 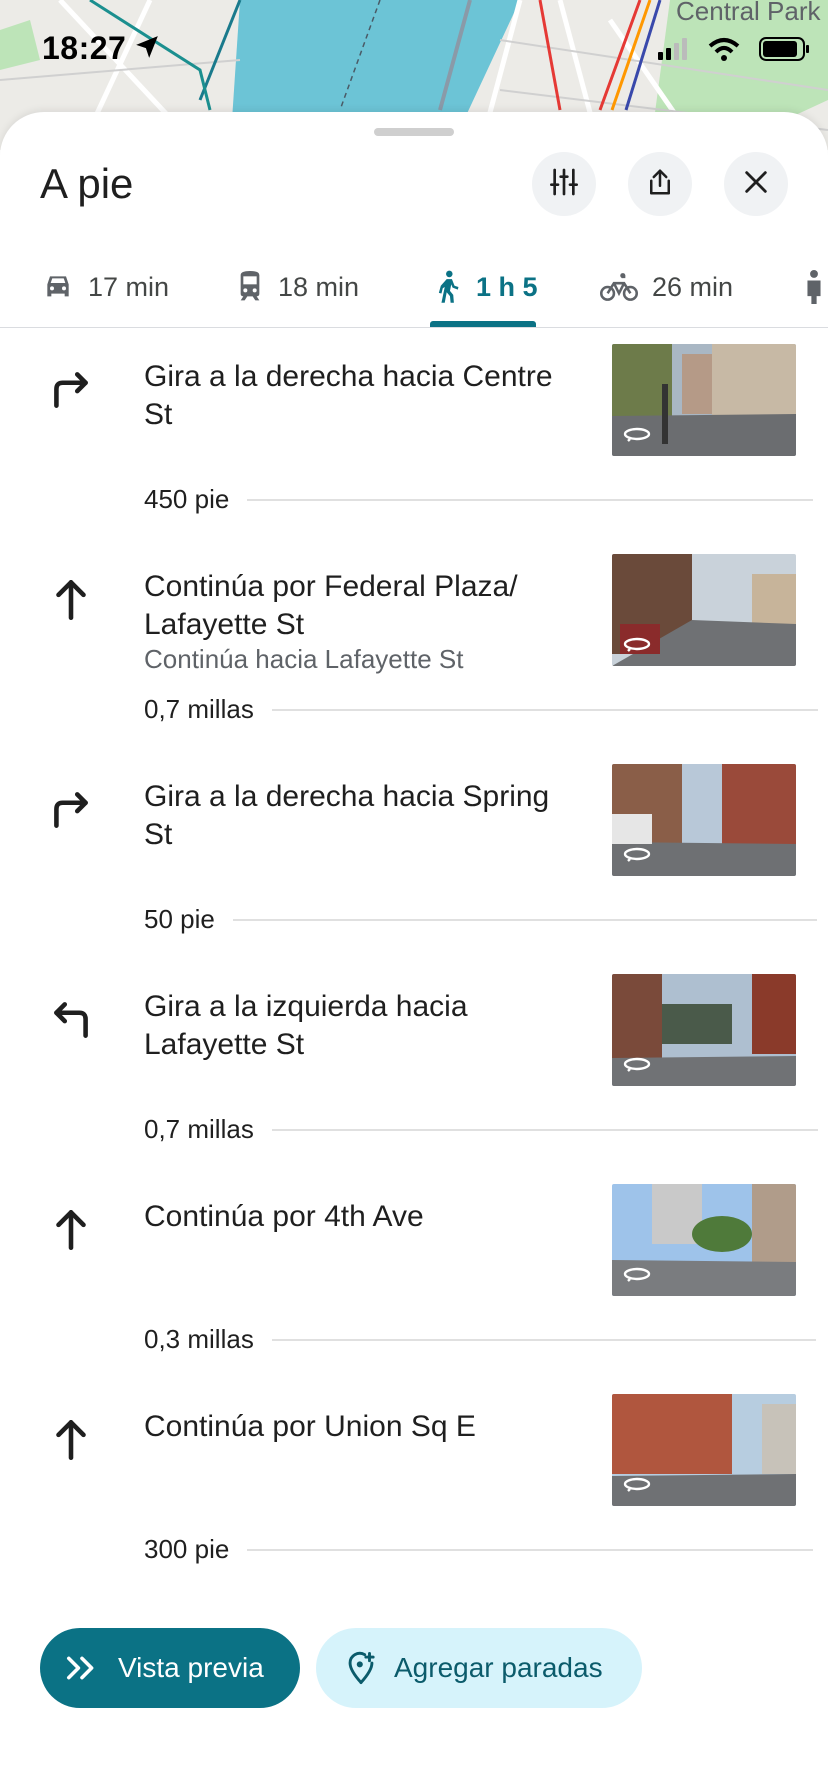 I want to click on turn-left-icon, so click(x=71, y=1019).